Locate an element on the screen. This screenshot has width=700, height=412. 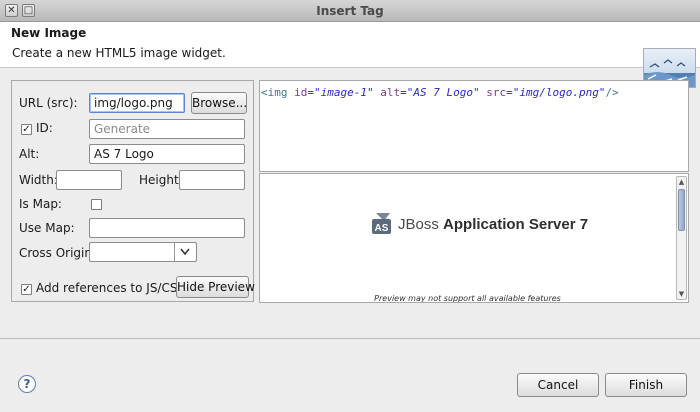
select-divider is located at coordinates (174, 252).